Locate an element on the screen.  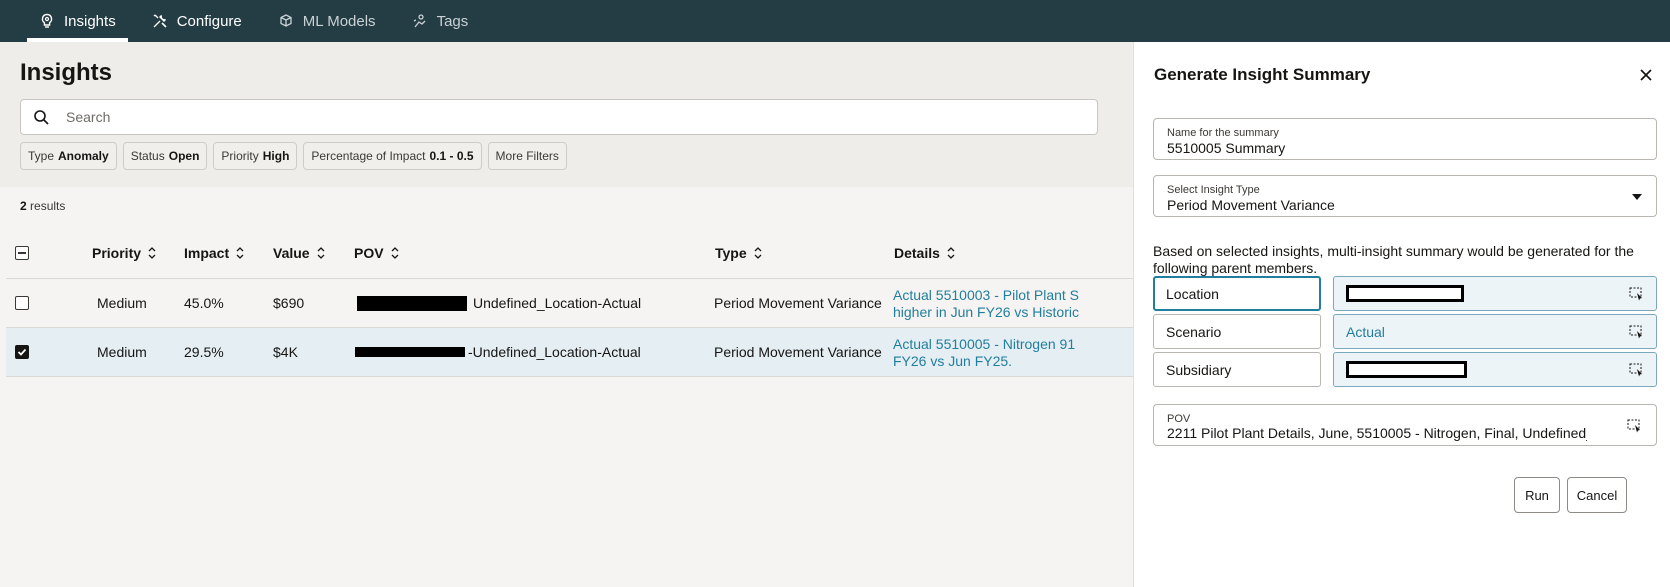
filter-chip-priority: Priority High is located at coordinates (255, 156).